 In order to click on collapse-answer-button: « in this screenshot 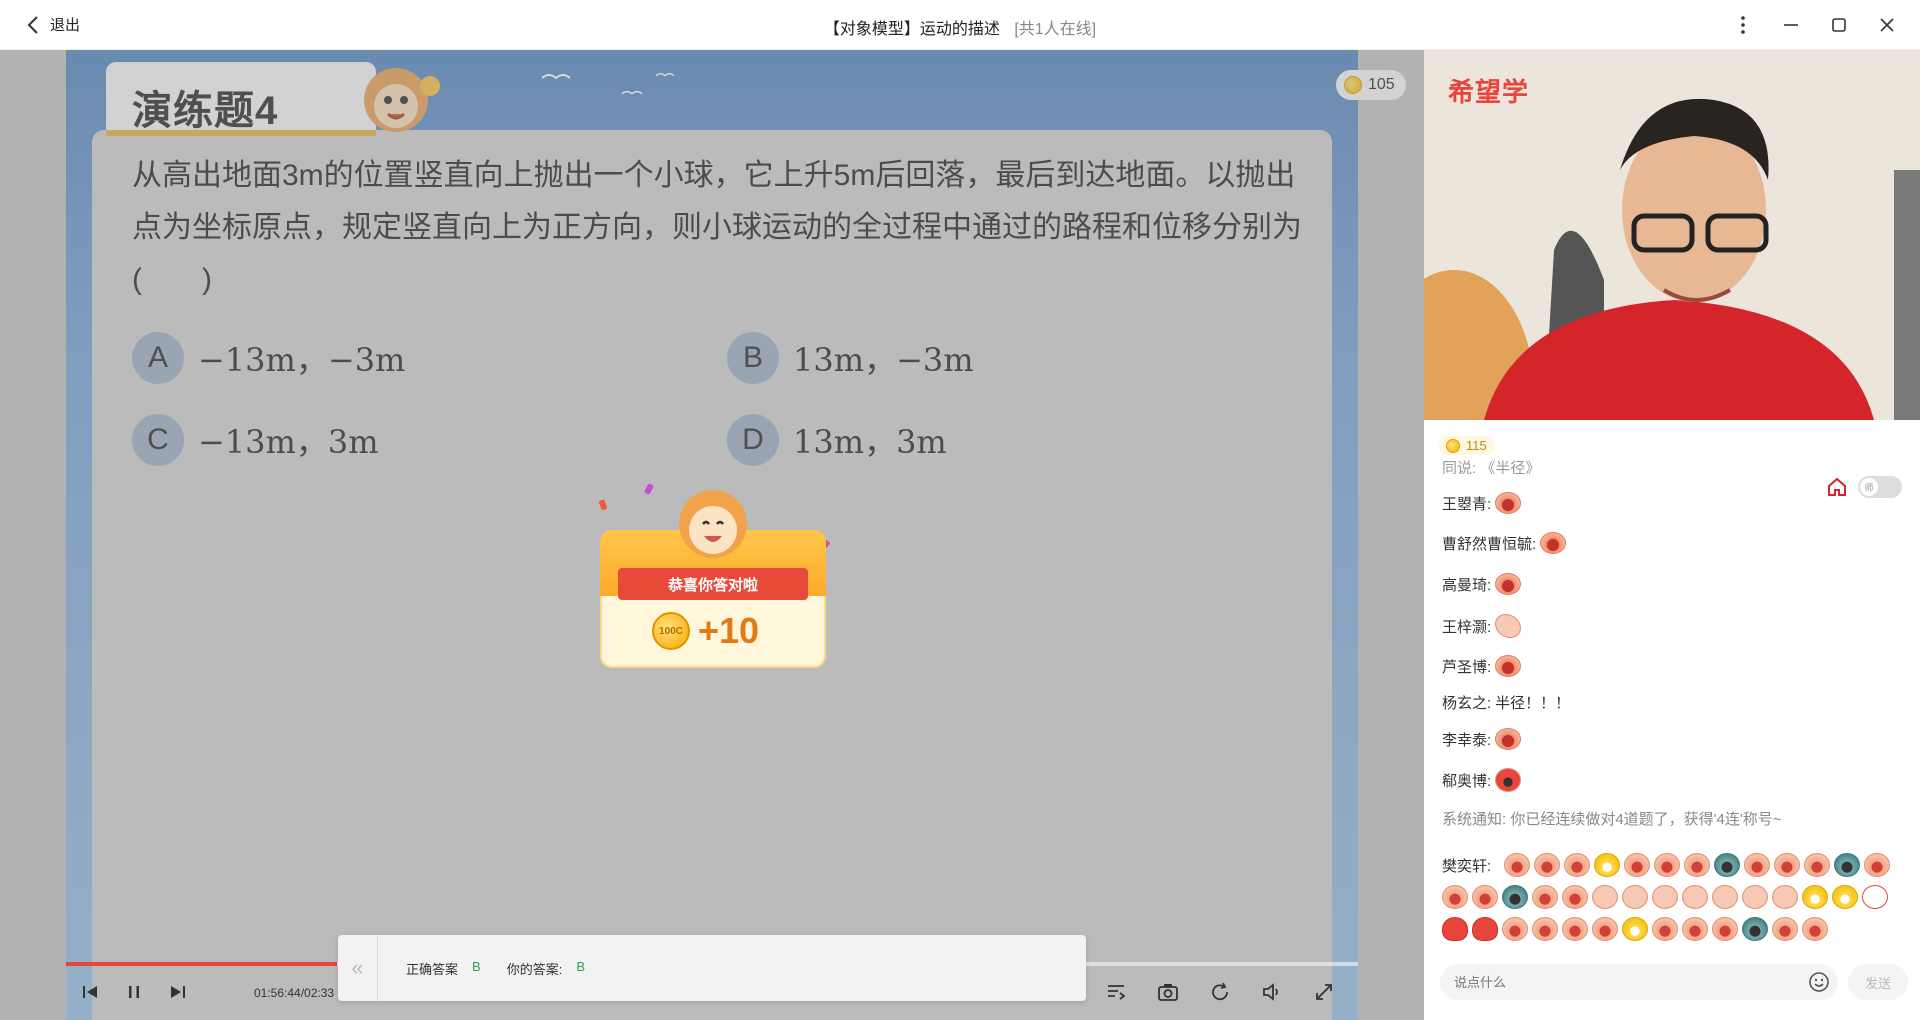, I will do `click(358, 968)`.